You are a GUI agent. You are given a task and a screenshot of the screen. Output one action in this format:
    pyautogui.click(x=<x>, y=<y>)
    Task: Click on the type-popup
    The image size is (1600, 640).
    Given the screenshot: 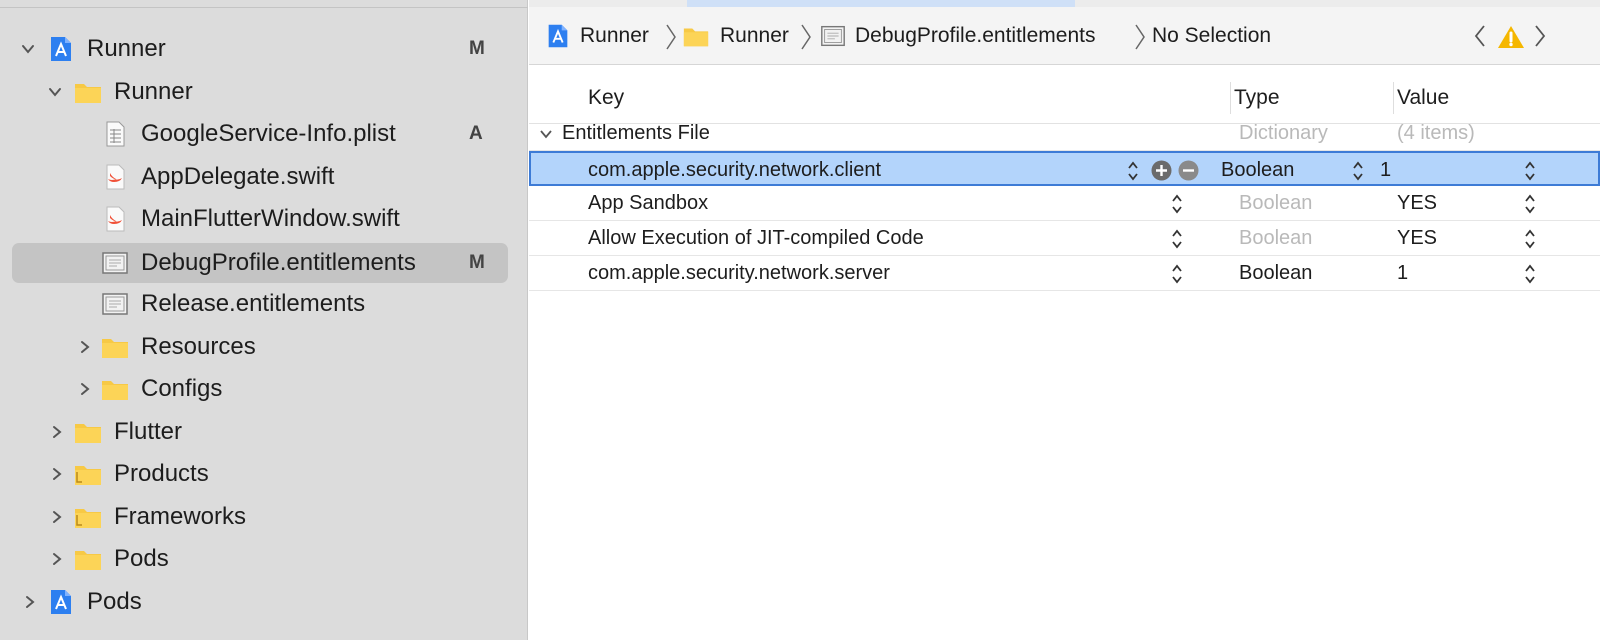 What is the action you would take?
    pyautogui.click(x=1359, y=170)
    